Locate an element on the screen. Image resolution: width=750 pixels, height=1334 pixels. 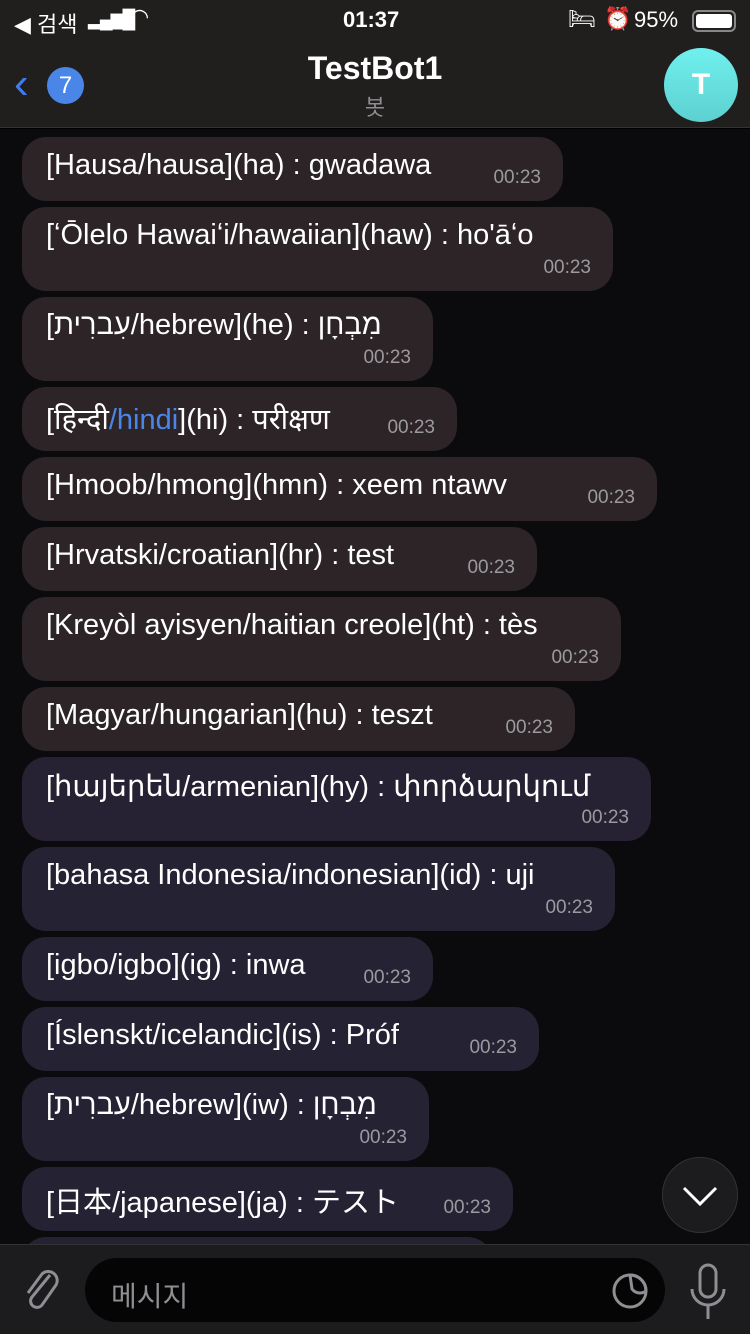
message-bubble: [हिन्दी/hindi](hi) : परीक्षण 00:23 is located at coordinates (239, 419).